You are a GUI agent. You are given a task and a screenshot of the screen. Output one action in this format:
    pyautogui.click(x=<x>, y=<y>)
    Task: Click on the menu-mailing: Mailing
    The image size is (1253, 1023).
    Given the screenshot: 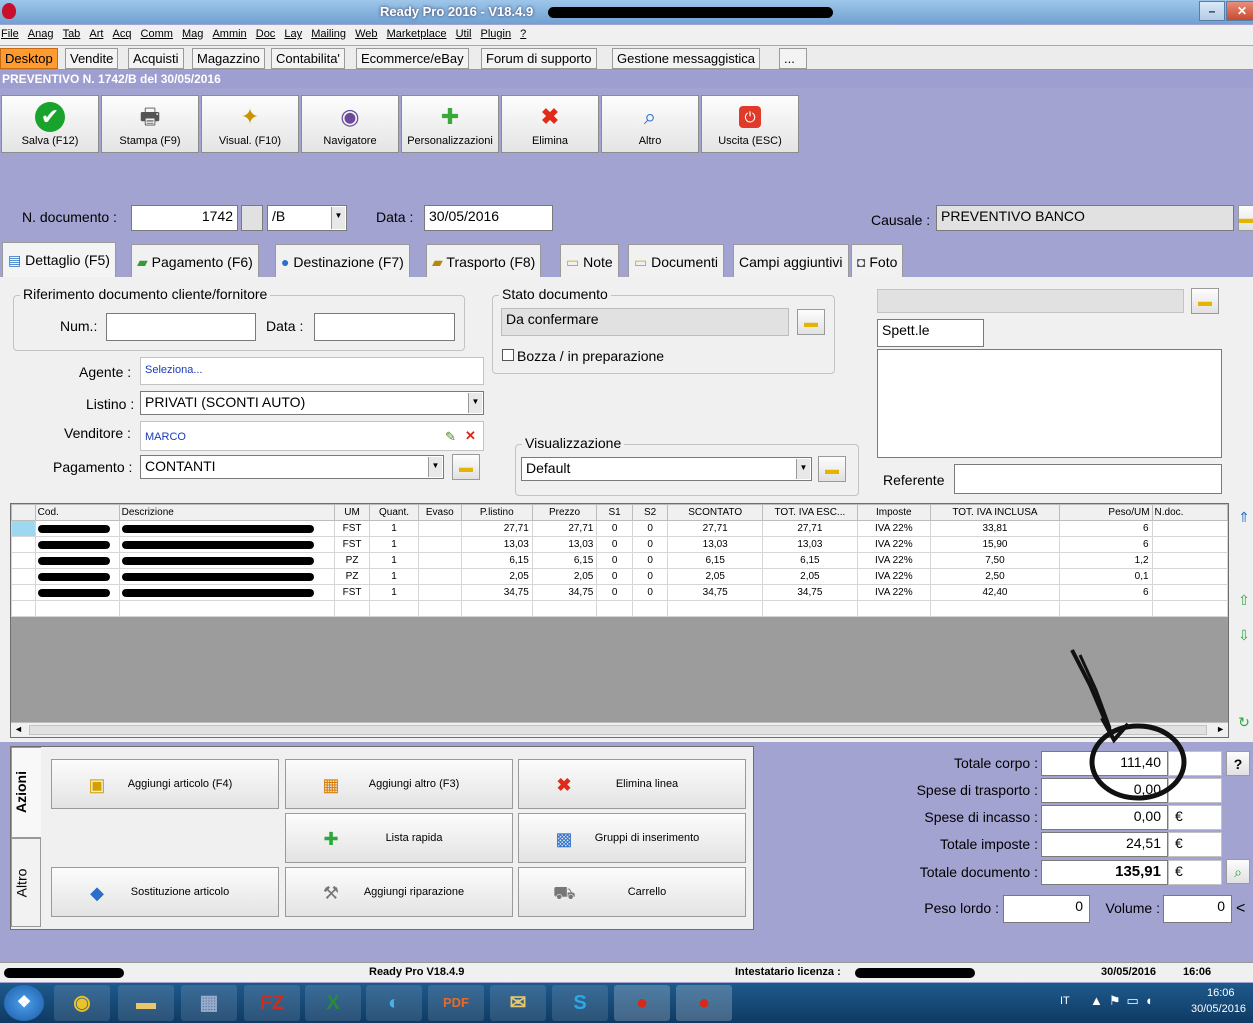 What is the action you would take?
    pyautogui.click(x=330, y=32)
    